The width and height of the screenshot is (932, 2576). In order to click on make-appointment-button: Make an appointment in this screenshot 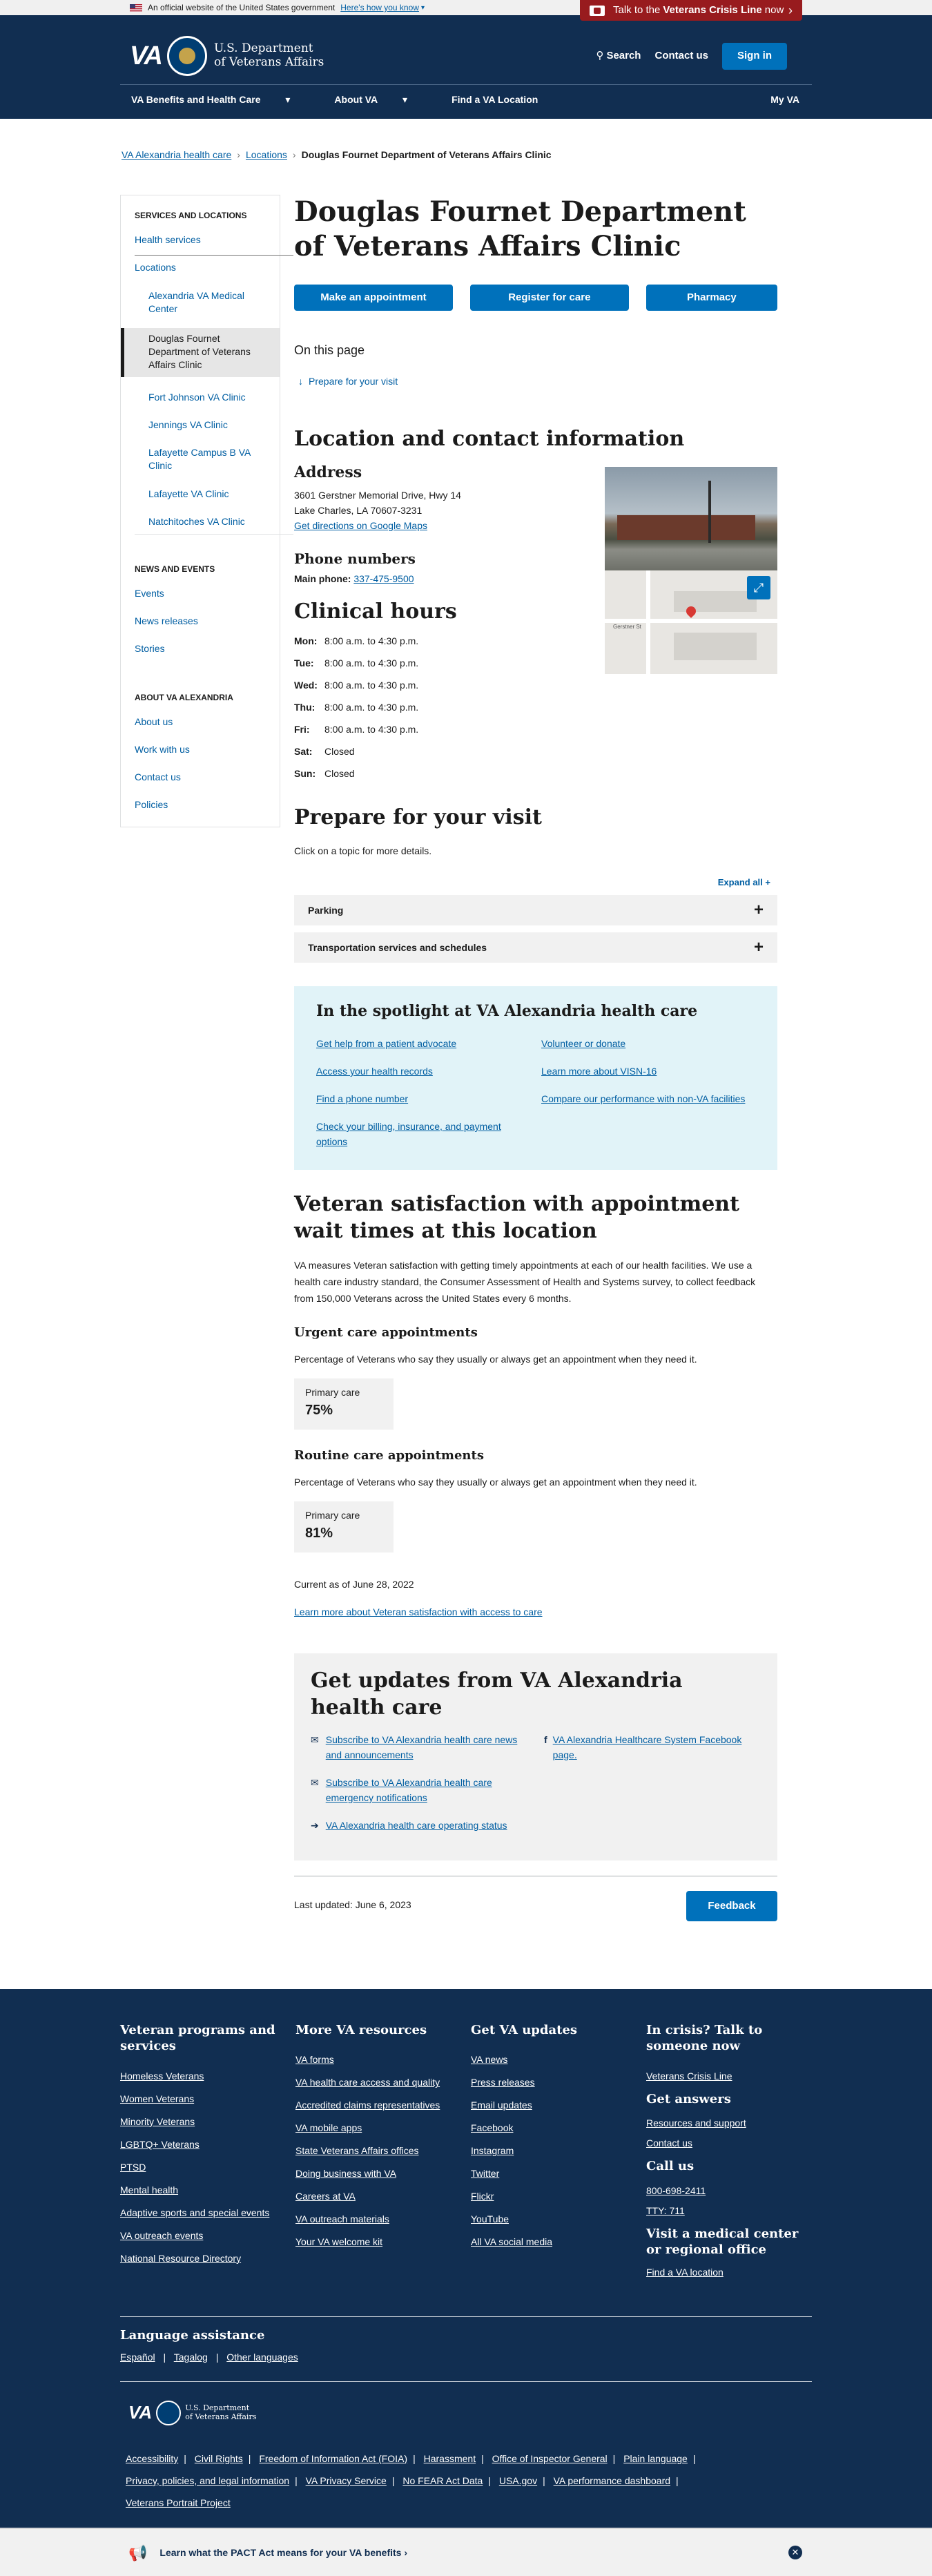, I will do `click(374, 298)`.